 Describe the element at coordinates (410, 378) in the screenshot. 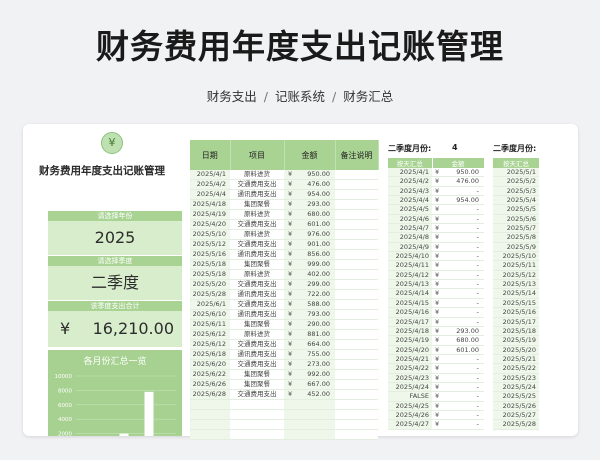

I see `cell-date: 2025/4/23` at that location.